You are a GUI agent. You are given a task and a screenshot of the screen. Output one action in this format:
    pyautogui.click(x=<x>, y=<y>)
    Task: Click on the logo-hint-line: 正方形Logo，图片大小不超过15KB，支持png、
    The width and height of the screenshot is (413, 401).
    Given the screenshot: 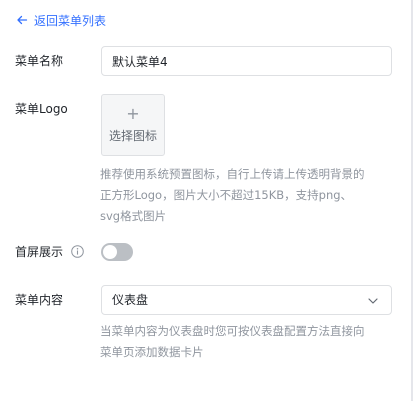 What is the action you would take?
    pyautogui.click(x=226, y=195)
    